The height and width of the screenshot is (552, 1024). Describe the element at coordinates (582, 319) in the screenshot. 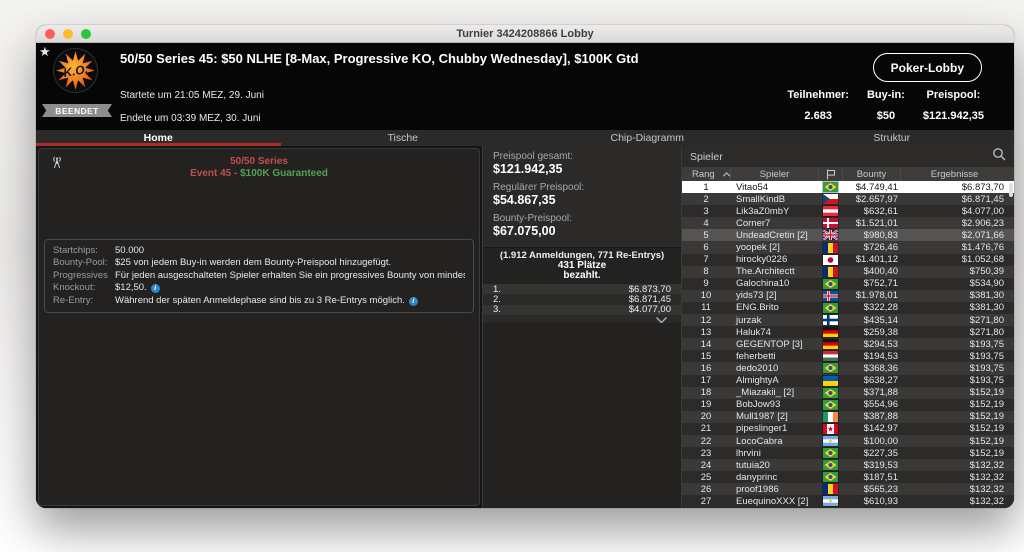

I see `more-payouts` at that location.